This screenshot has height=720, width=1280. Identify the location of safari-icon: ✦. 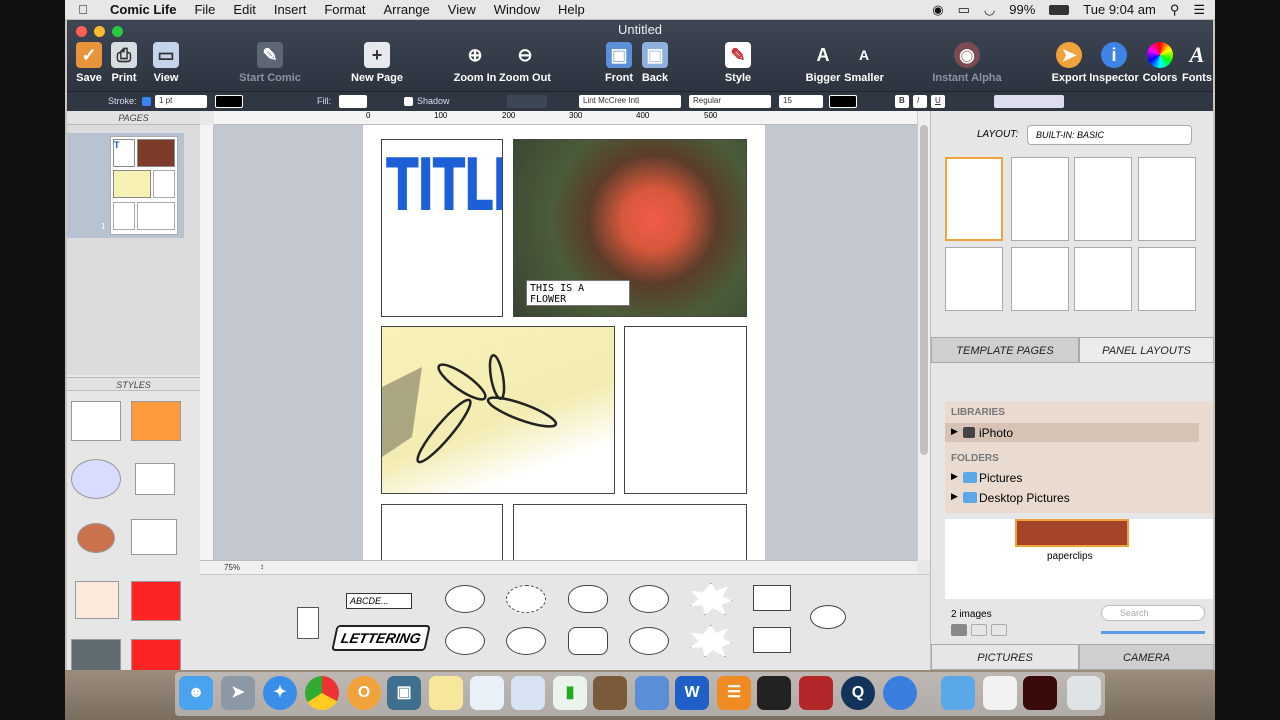
(280, 693).